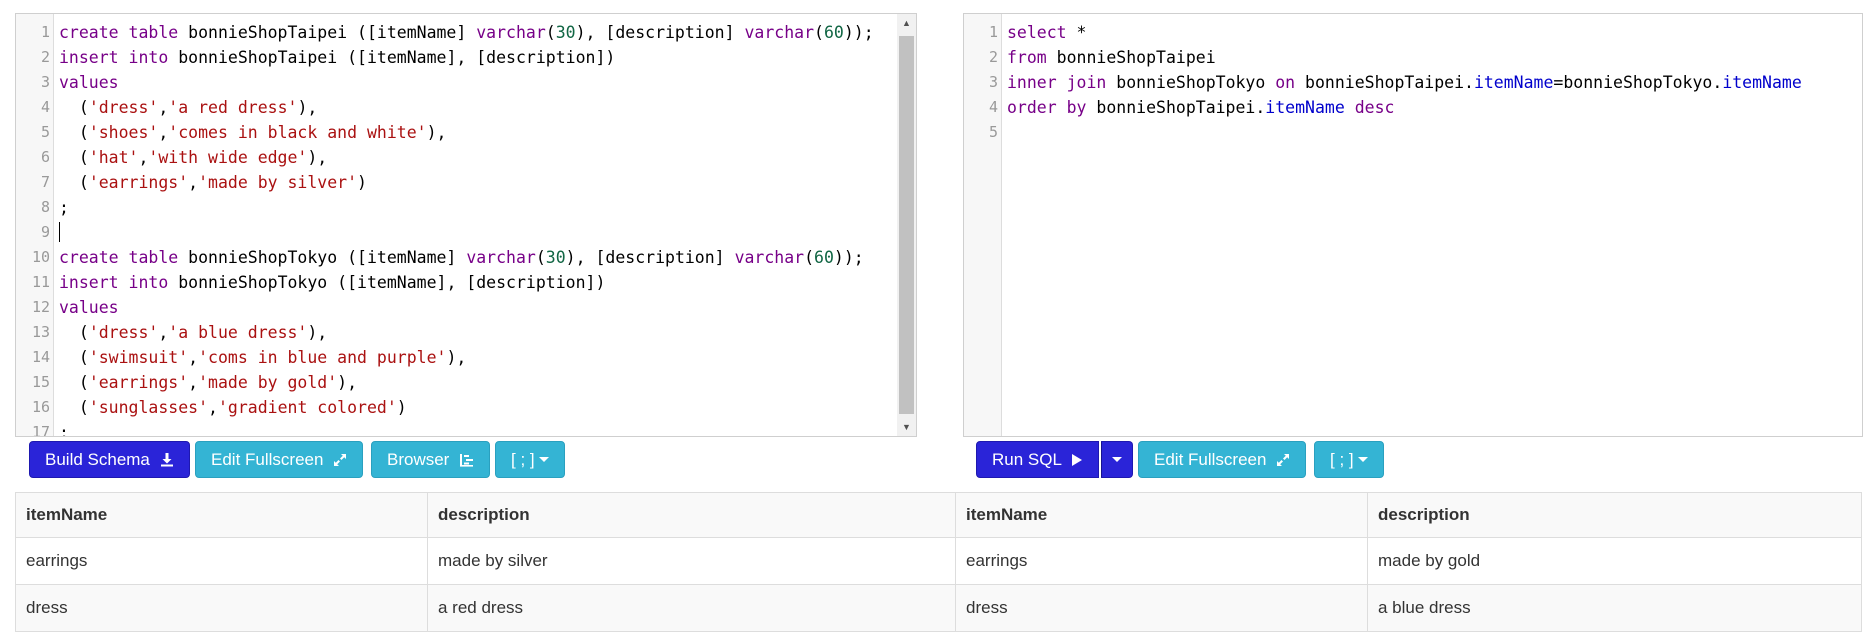 This screenshot has width=1872, height=642. I want to click on code-token: insert, so click(89, 57).